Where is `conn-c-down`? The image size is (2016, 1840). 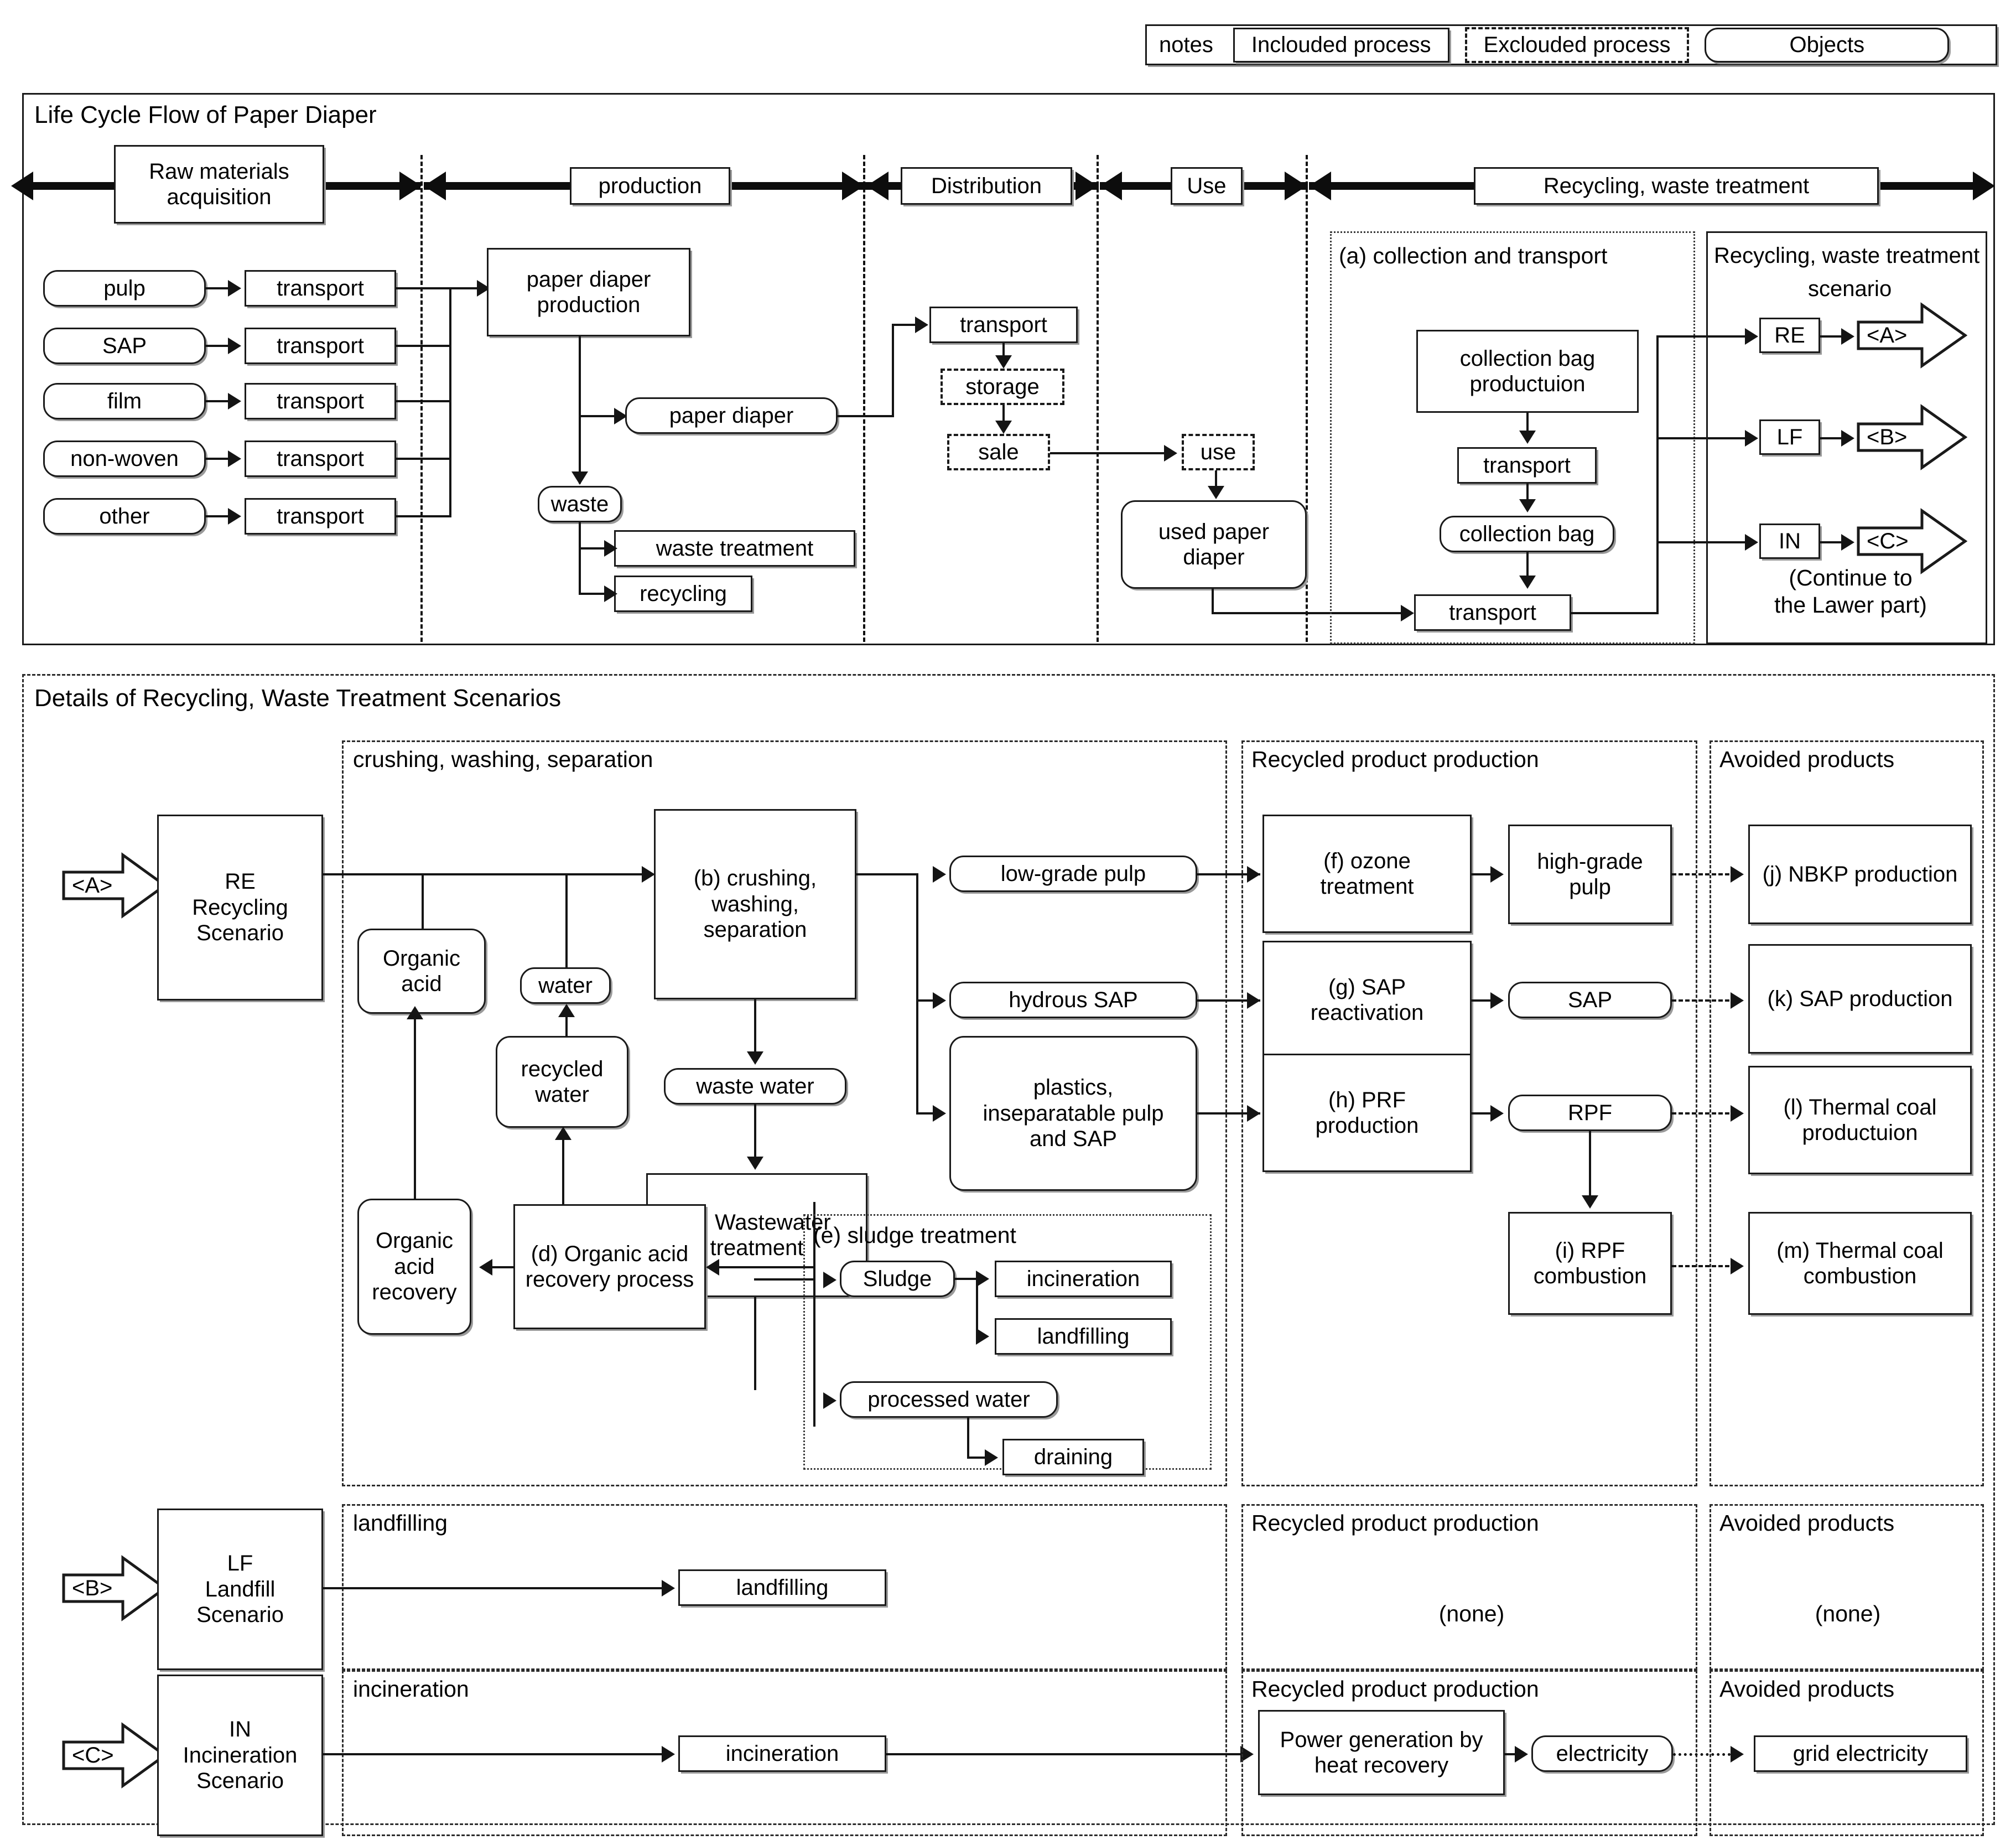 conn-c-down is located at coordinates (755, 1343).